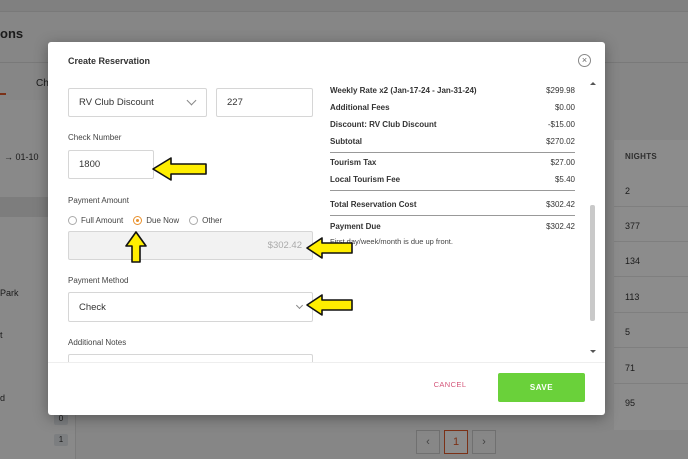 The width and height of the screenshot is (688, 459). I want to click on summary-row: Payment Due $302.42, so click(452, 226).